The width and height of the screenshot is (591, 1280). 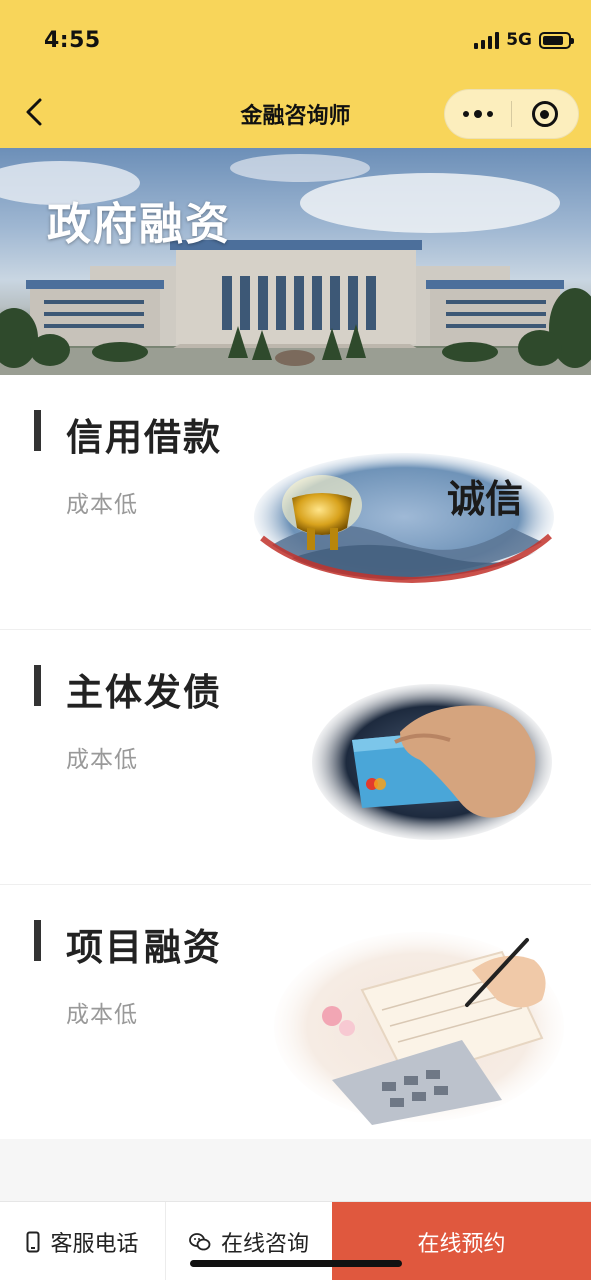 I want to click on card-title: 信用借款, so click(x=144, y=437).